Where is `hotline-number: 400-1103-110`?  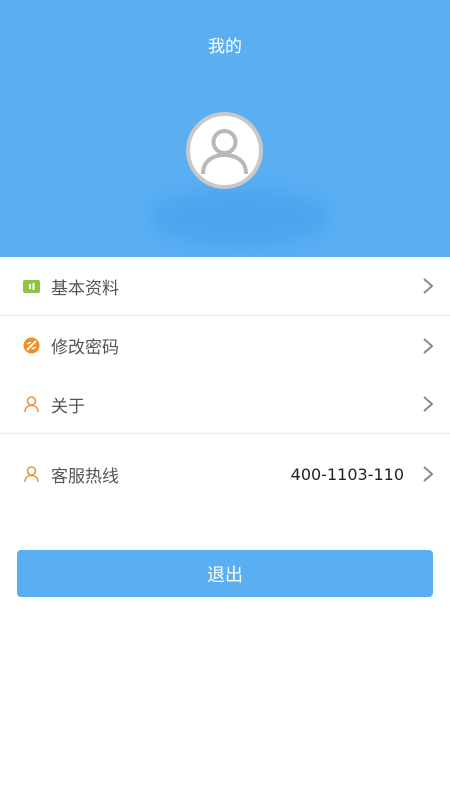 hotline-number: 400-1103-110 is located at coordinates (347, 474).